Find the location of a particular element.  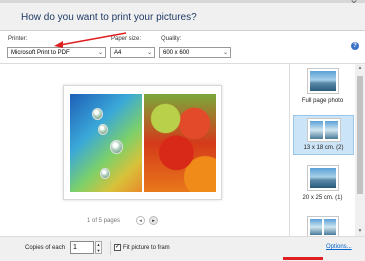

layout-item-20x25: 20 x 25 cm. (1) is located at coordinates (322, 184).